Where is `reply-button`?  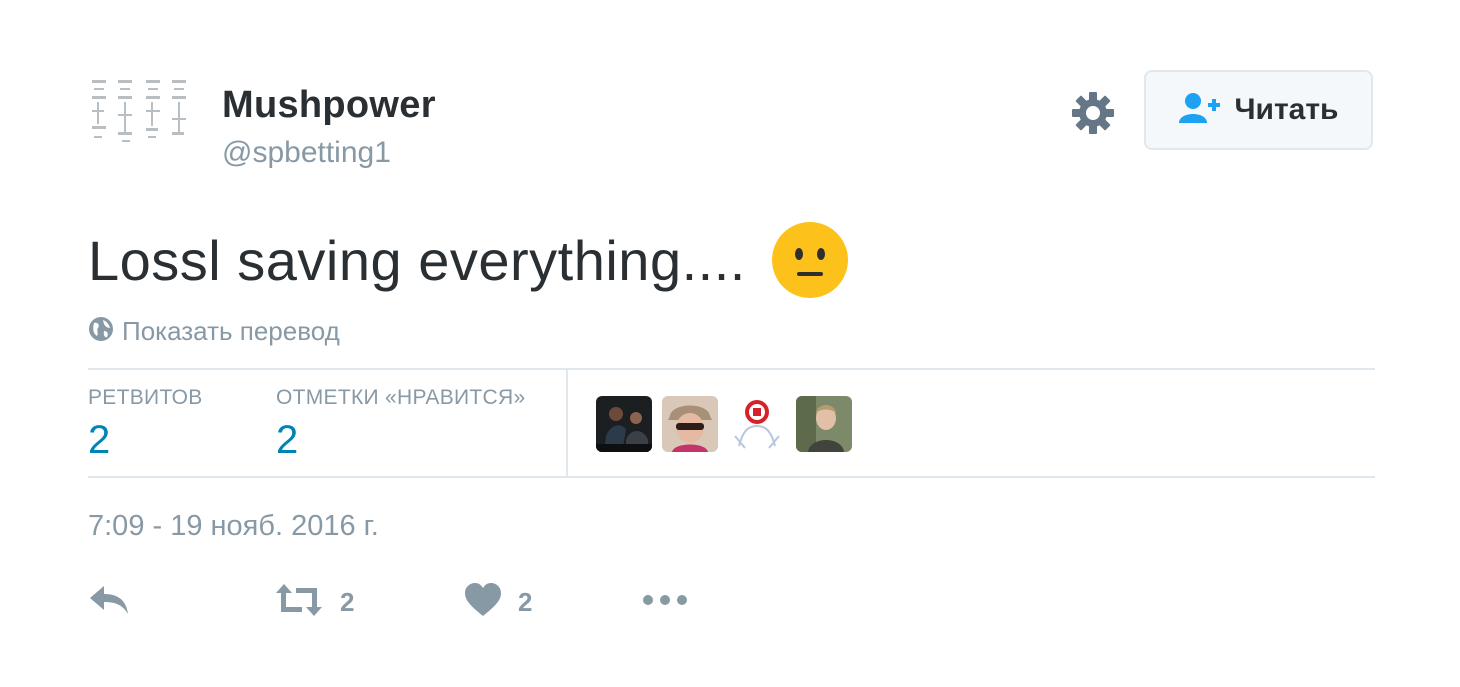
reply-button is located at coordinates (110, 602).